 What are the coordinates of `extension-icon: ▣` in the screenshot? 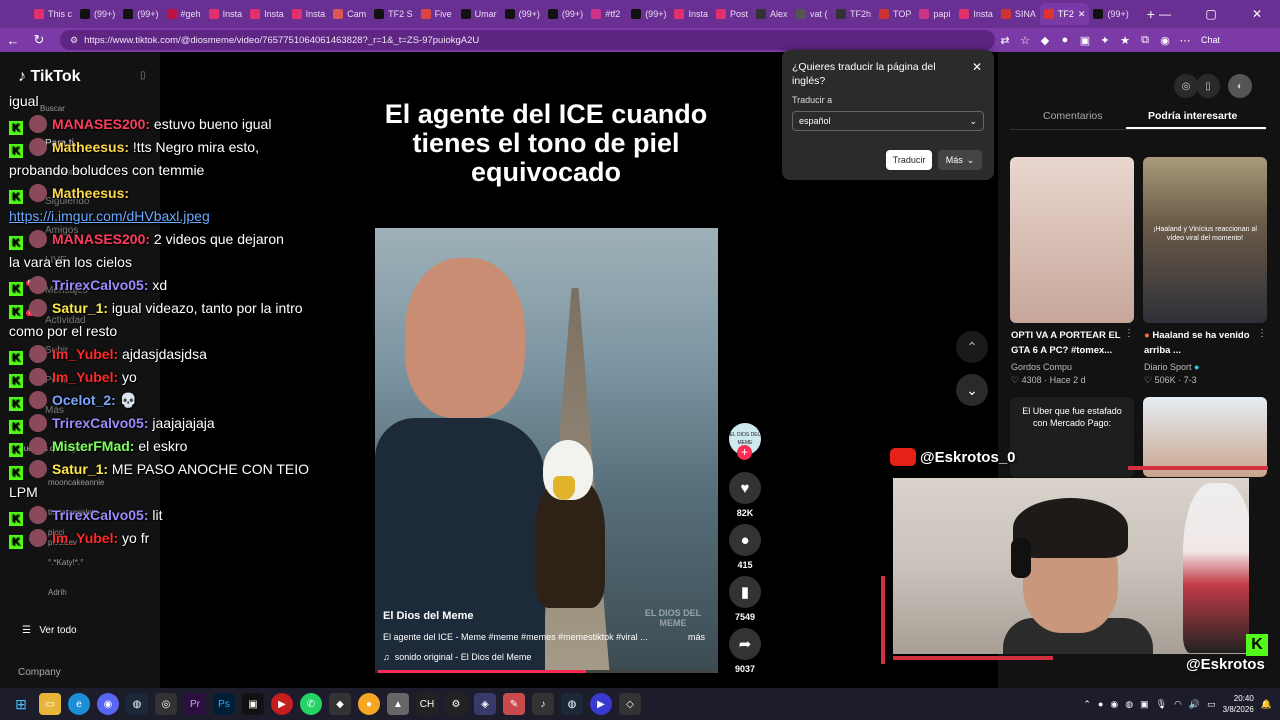 It's located at (1085, 40).